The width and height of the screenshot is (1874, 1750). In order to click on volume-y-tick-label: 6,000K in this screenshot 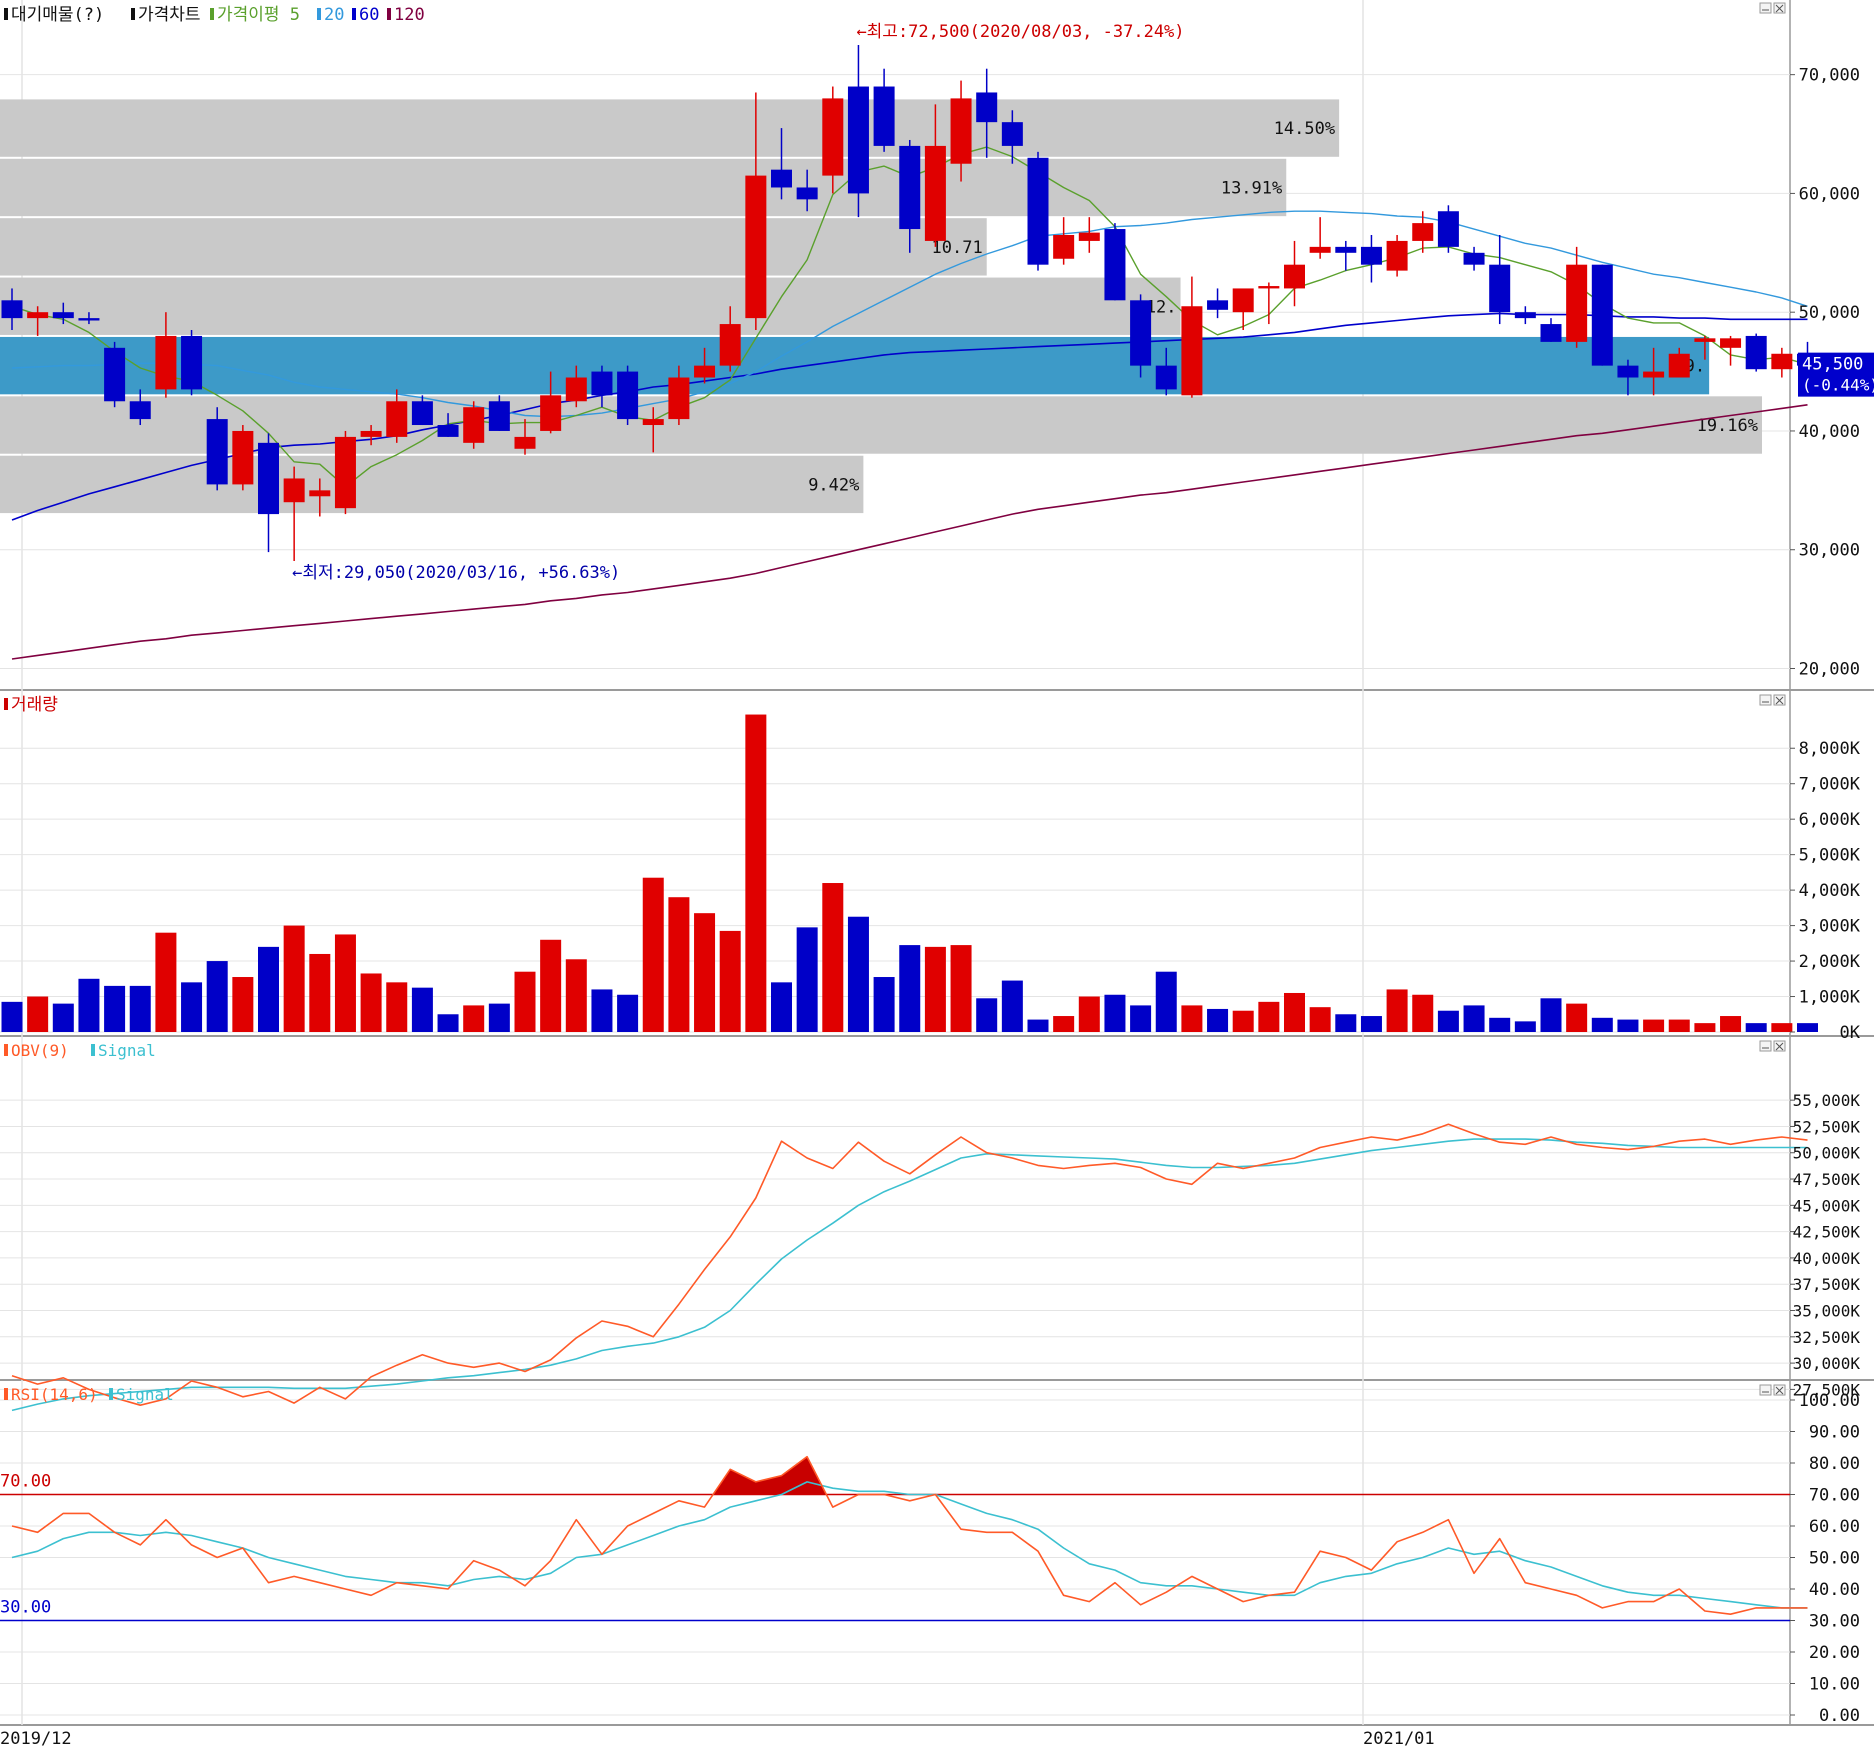, I will do `click(1830, 820)`.